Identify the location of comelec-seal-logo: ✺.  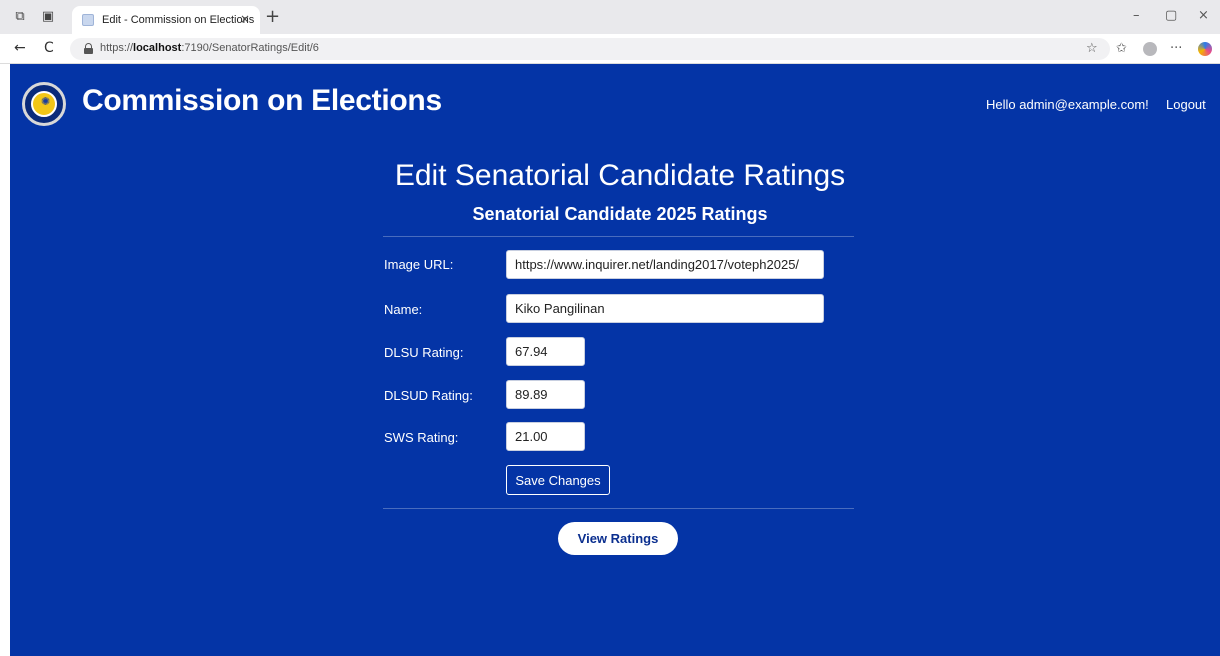
(44, 104).